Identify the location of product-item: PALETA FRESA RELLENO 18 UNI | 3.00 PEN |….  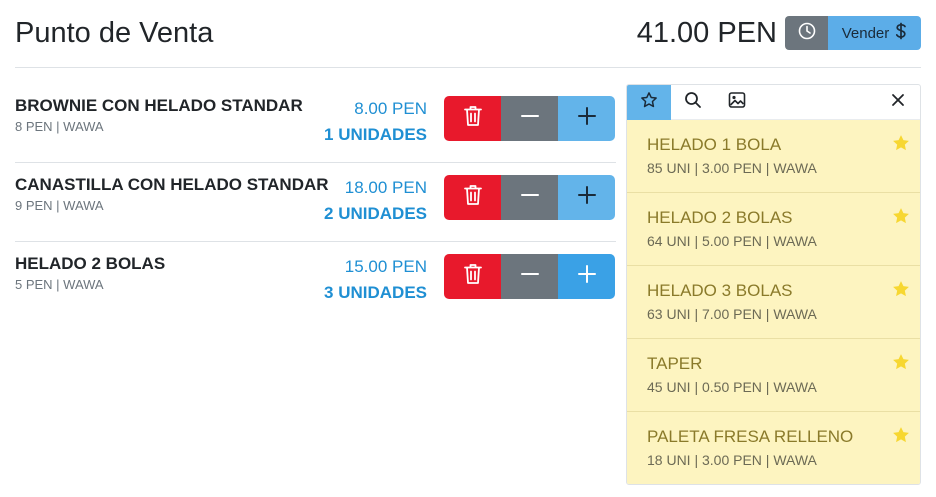
(773, 448).